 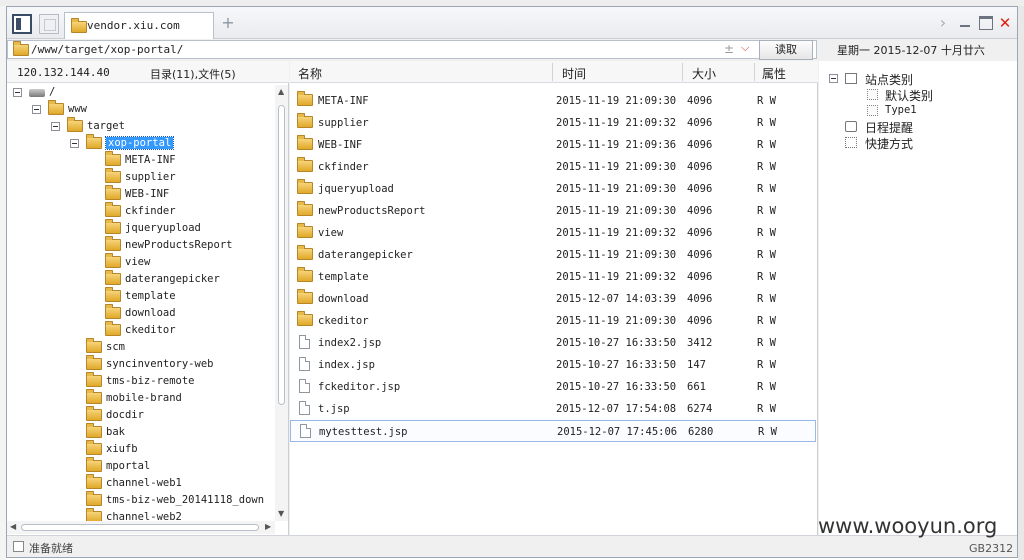 I want to click on address-path: /www/target/xop-portal/, so click(x=107, y=49).